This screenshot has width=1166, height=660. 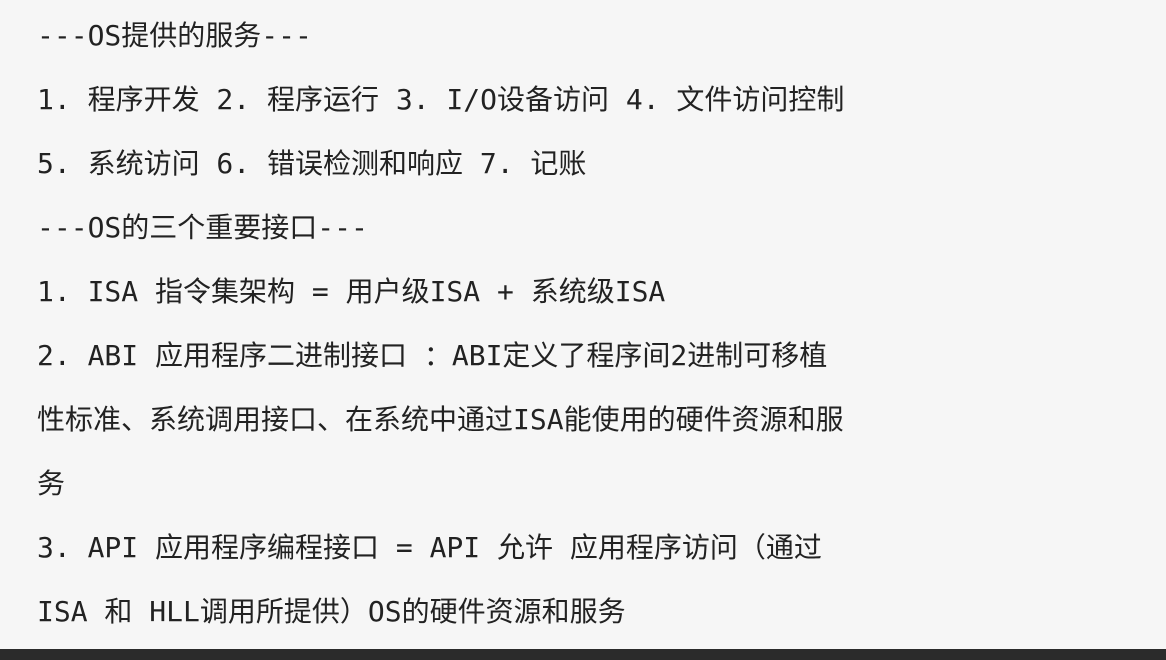 What do you see at coordinates (312, 163) in the screenshot?
I see `text-line: 5. 系统访问 6. 错误检测和响应 7. 记账` at bounding box center [312, 163].